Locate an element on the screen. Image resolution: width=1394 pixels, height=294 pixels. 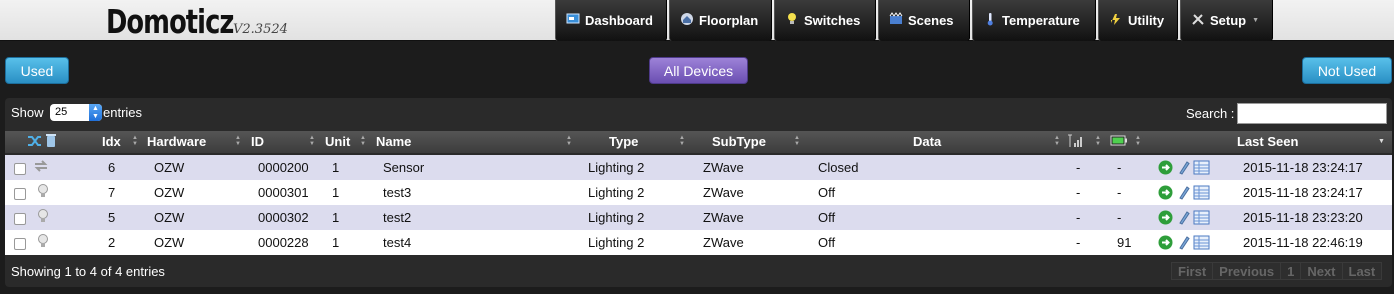
app-title: Domoticz is located at coordinates (170, 21).